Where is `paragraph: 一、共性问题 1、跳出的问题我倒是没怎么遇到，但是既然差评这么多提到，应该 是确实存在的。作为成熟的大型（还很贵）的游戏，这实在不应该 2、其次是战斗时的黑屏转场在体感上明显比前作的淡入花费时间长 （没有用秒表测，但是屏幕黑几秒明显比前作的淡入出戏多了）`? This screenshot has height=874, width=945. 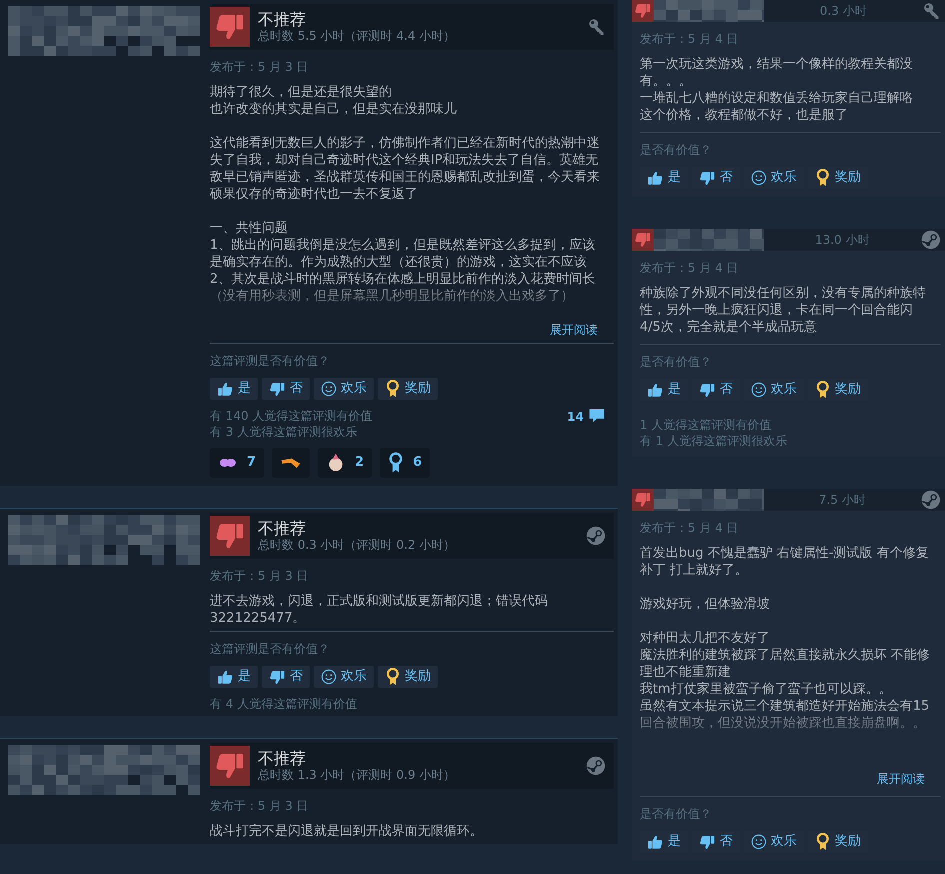
paragraph: 一、共性问题 1、跳出的问题我倒是没怎么遇到，但是既然差评这么多提到，应该 是确实存在的。作为成熟的大型（还很贵）的游戏，这实在不应该 2、其次是战斗时的黑屏转场在体感上明显比前作的淡入花费时间长 （没有用秒表测，但是屏幕黑几秒明显比前作的淡入出戏多了） is located at coordinates (403, 262).